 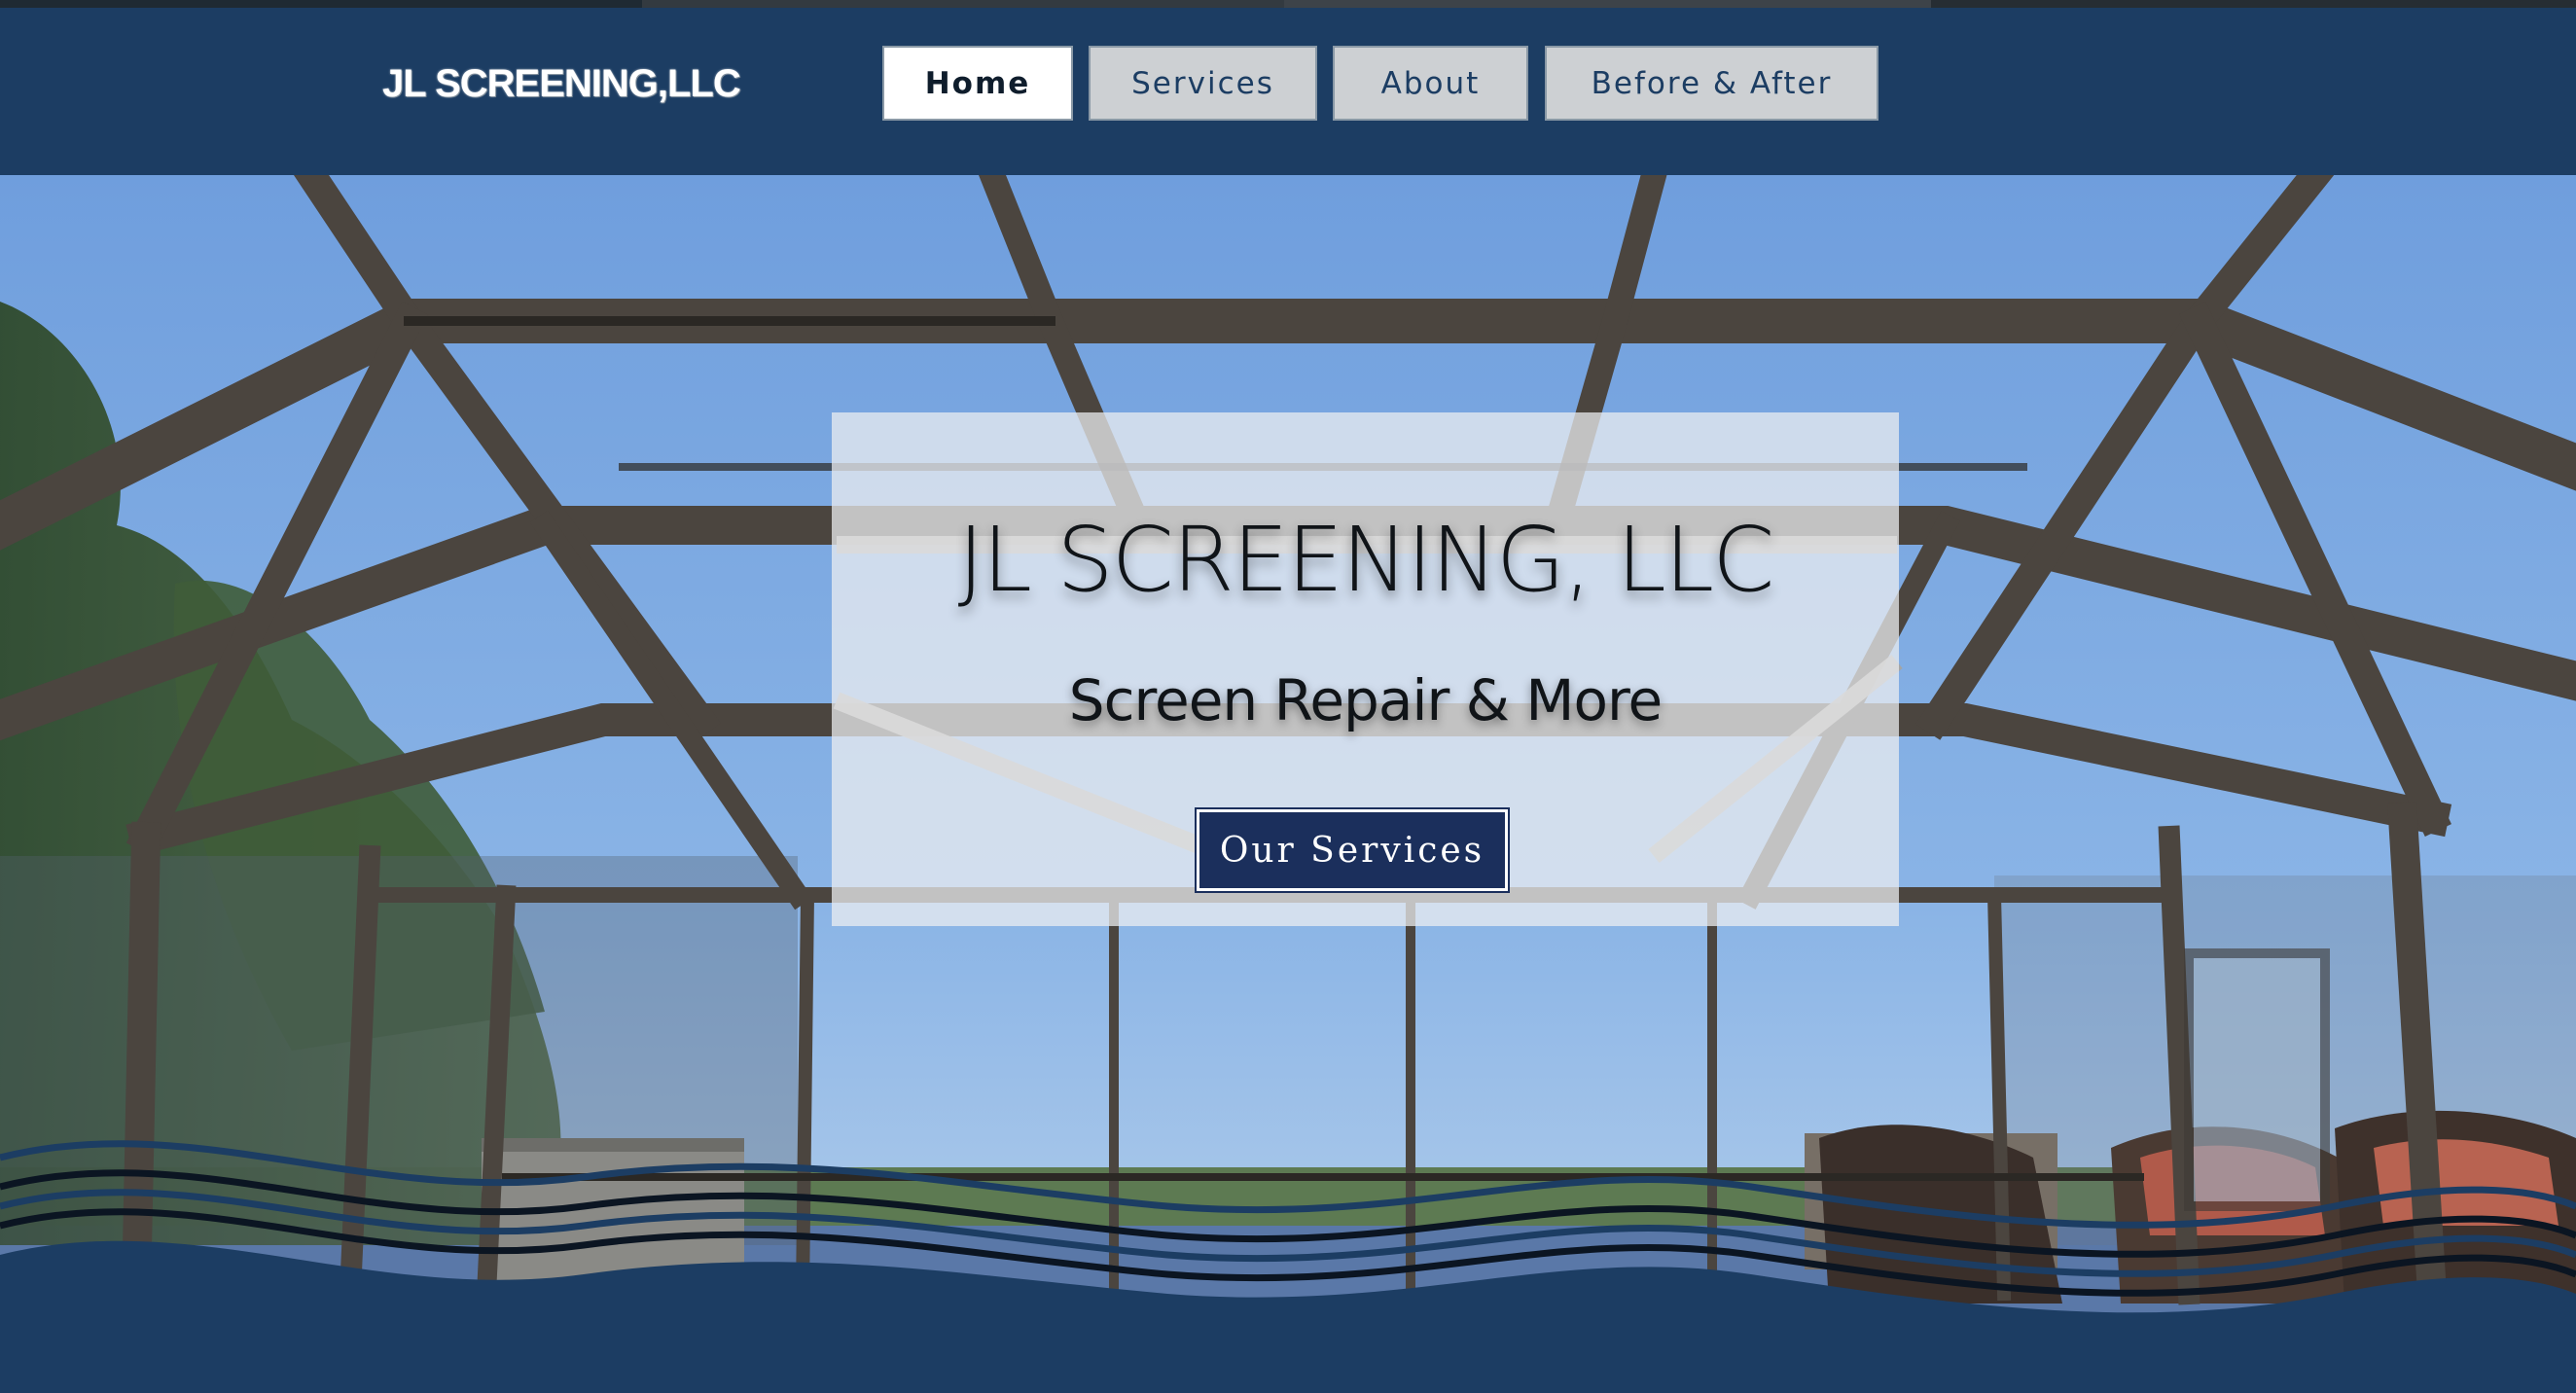 I want to click on top-strip, so click(x=1288, y=4).